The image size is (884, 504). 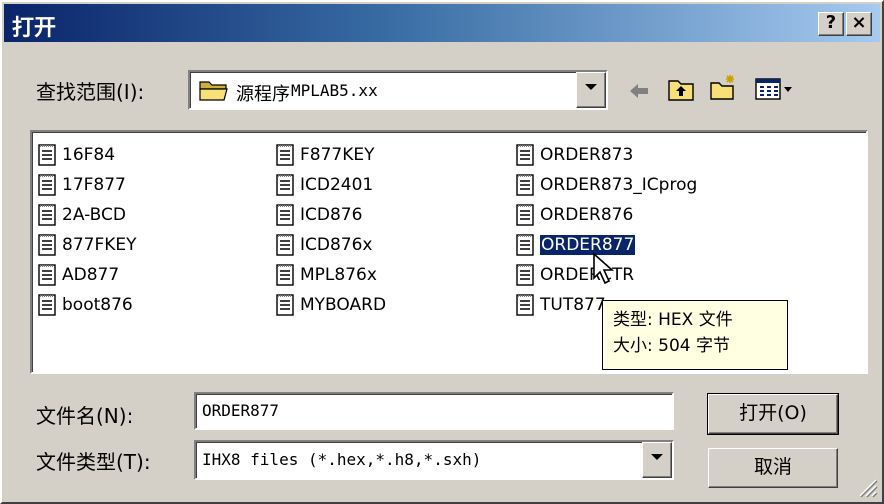 What do you see at coordinates (99, 245) in the screenshot?
I see `file-name: 877FKEY` at bounding box center [99, 245].